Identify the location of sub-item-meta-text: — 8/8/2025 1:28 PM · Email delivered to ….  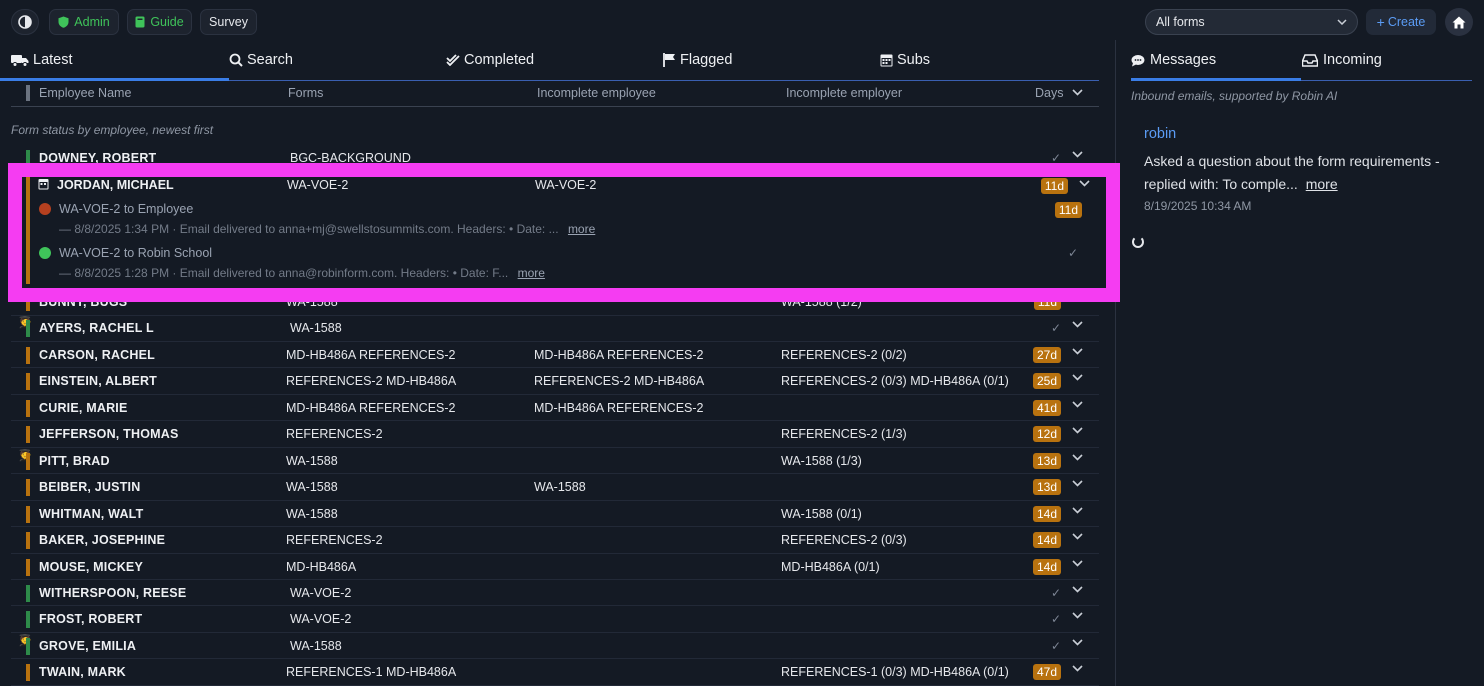
(284, 273).